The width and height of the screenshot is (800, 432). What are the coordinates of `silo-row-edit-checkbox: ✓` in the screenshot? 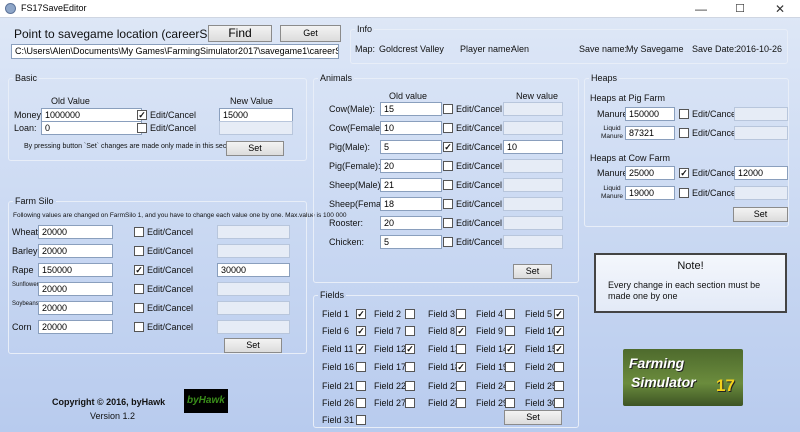 It's located at (139, 270).